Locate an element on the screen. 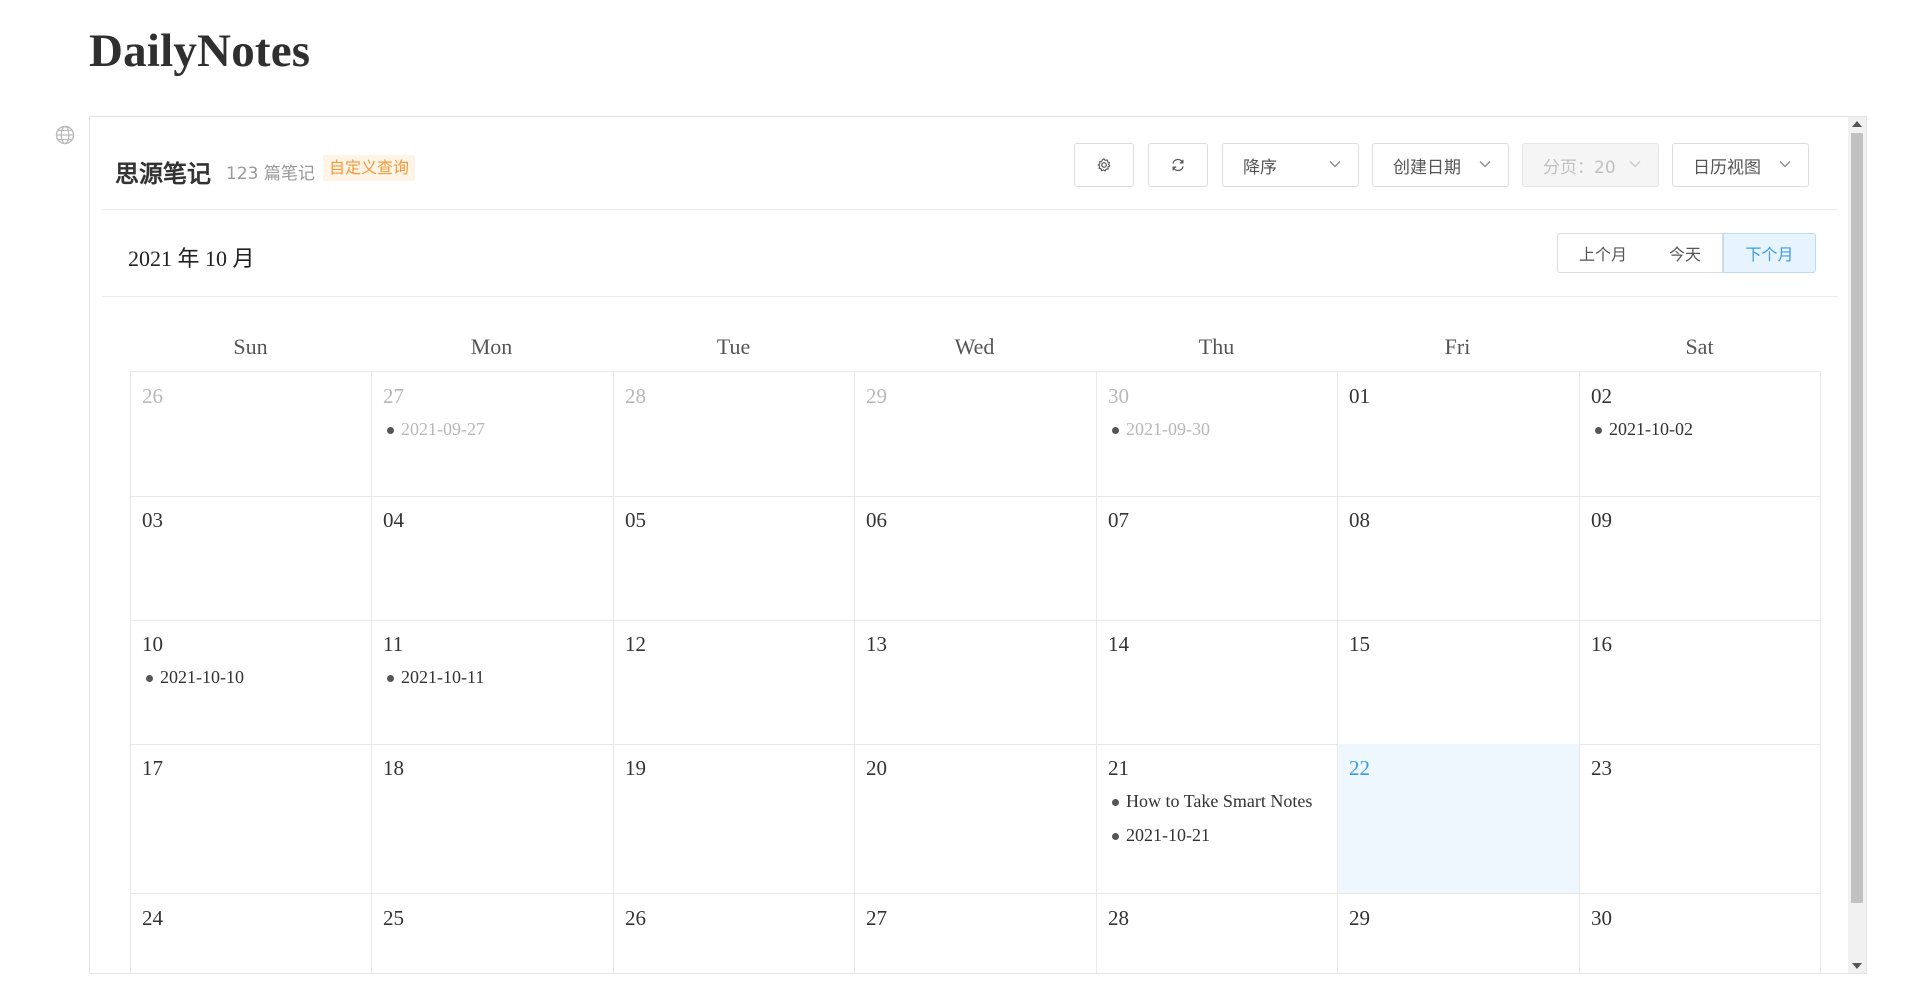 The width and height of the screenshot is (1919, 1008). note-link: 2021-09-30 is located at coordinates (1219, 429).